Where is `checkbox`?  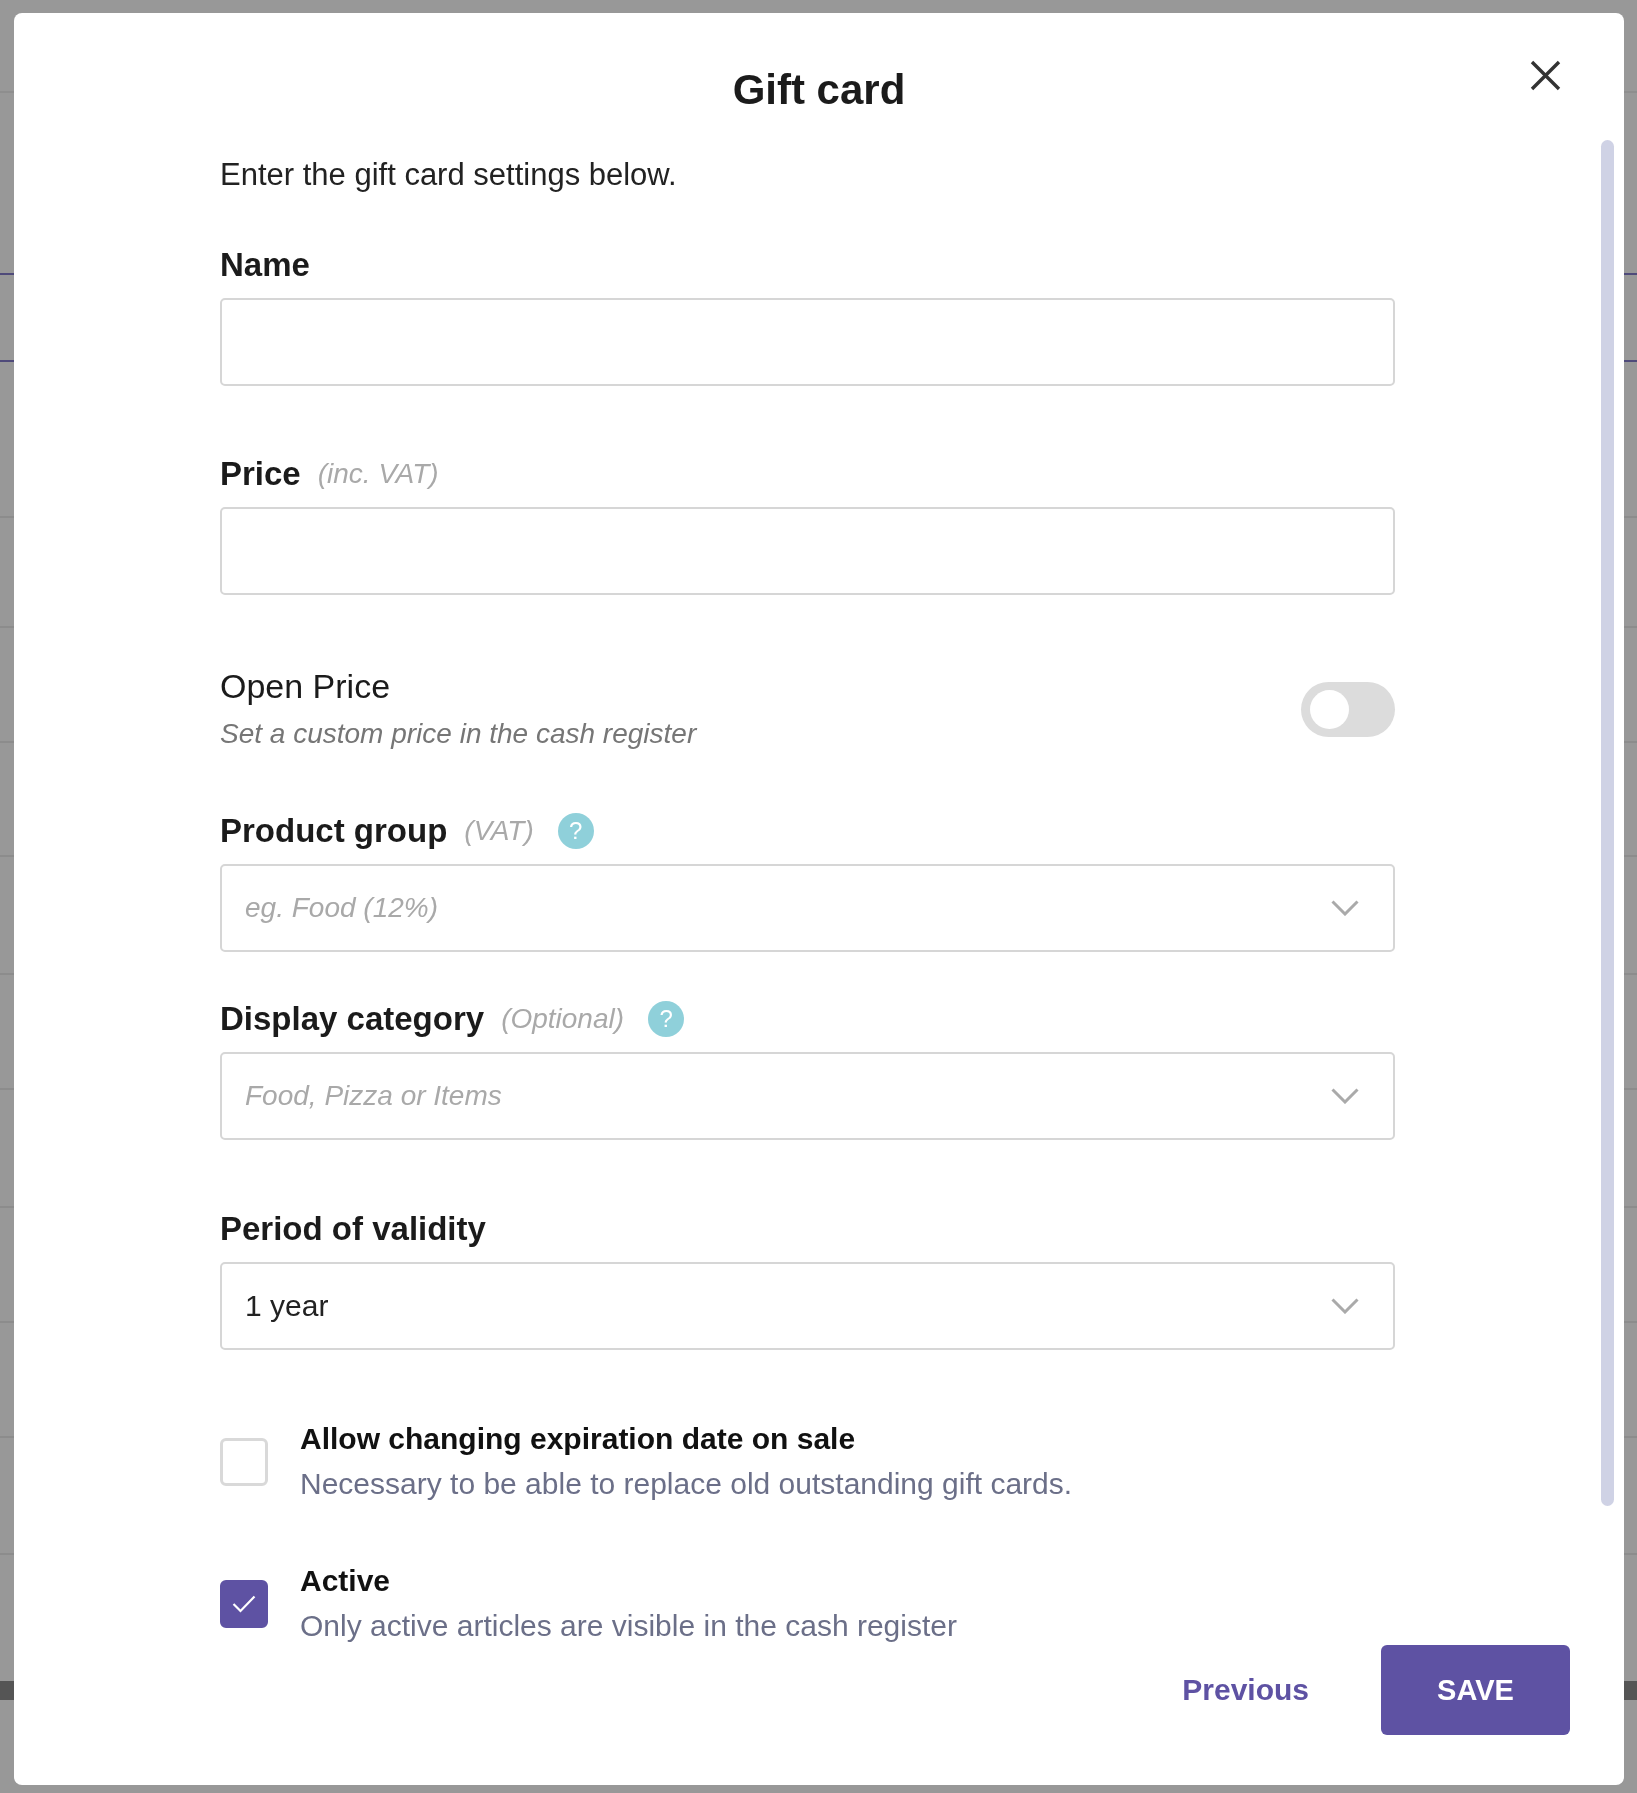 checkbox is located at coordinates (244, 1604).